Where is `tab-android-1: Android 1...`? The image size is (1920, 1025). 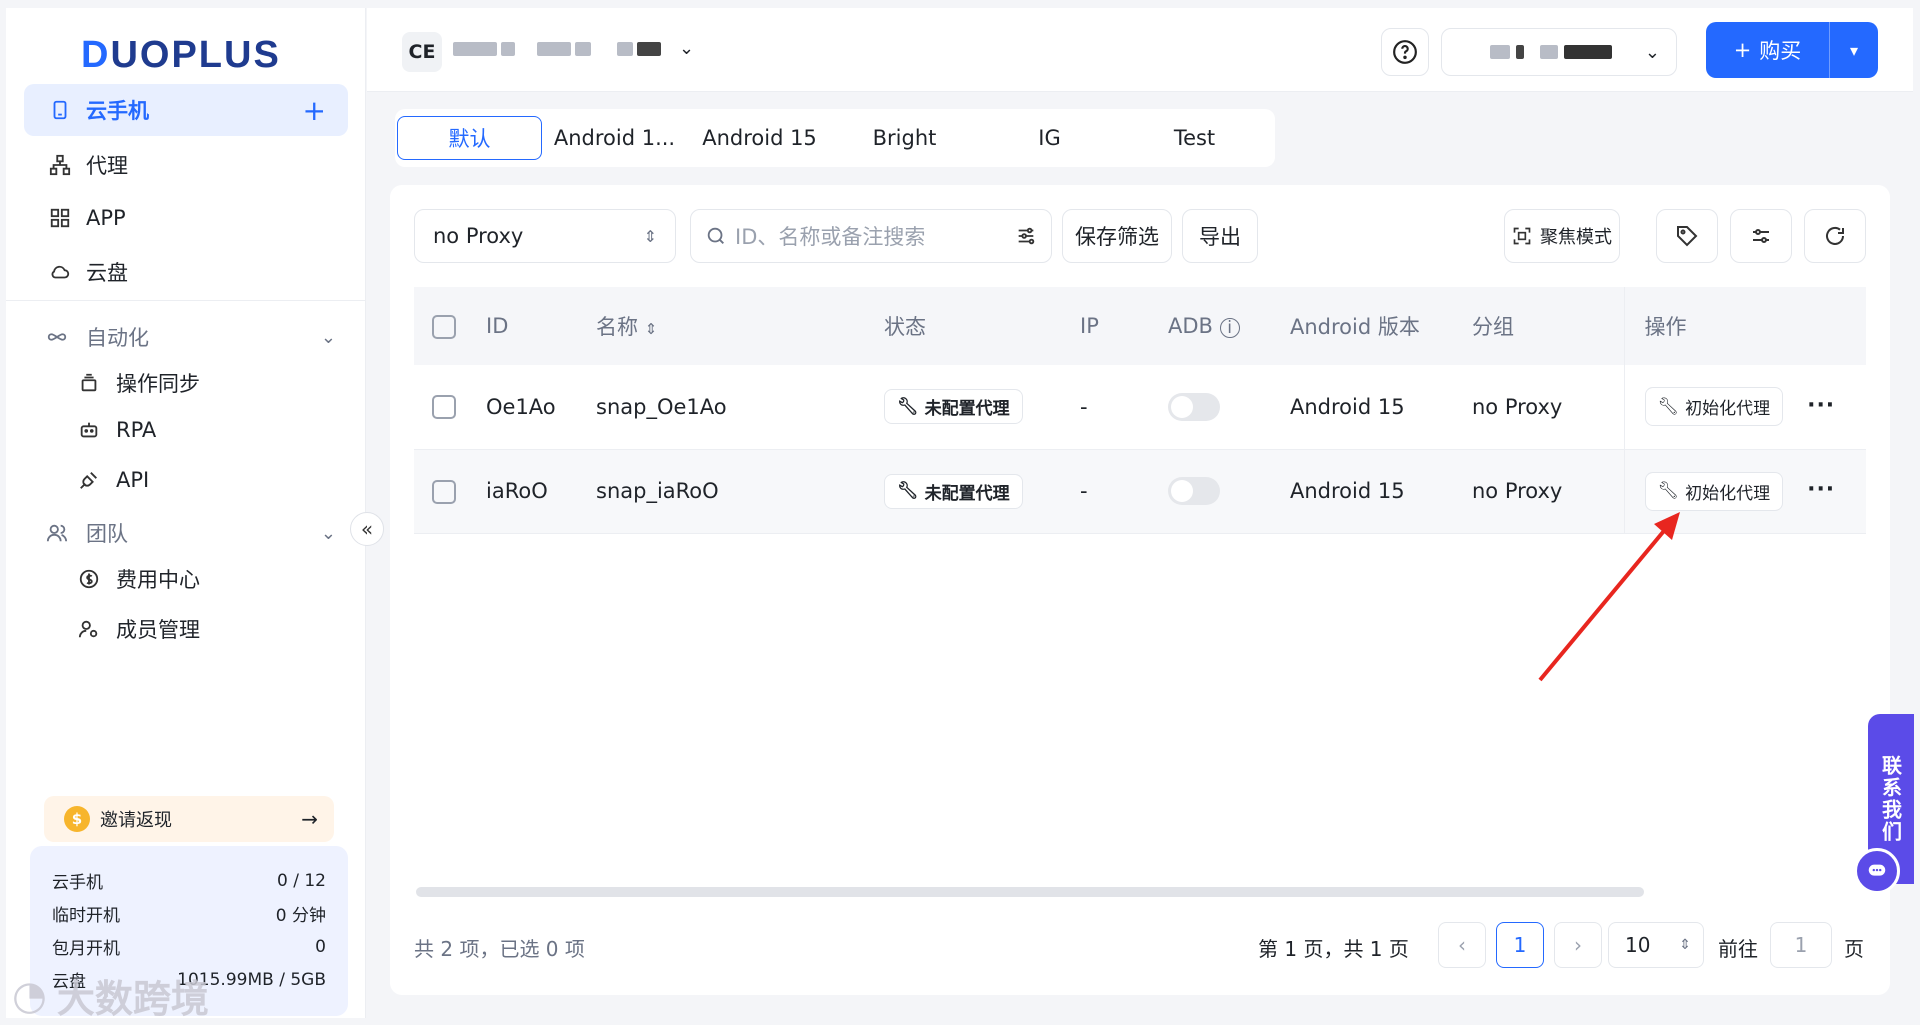 tab-android-1: Android 1... is located at coordinates (614, 138).